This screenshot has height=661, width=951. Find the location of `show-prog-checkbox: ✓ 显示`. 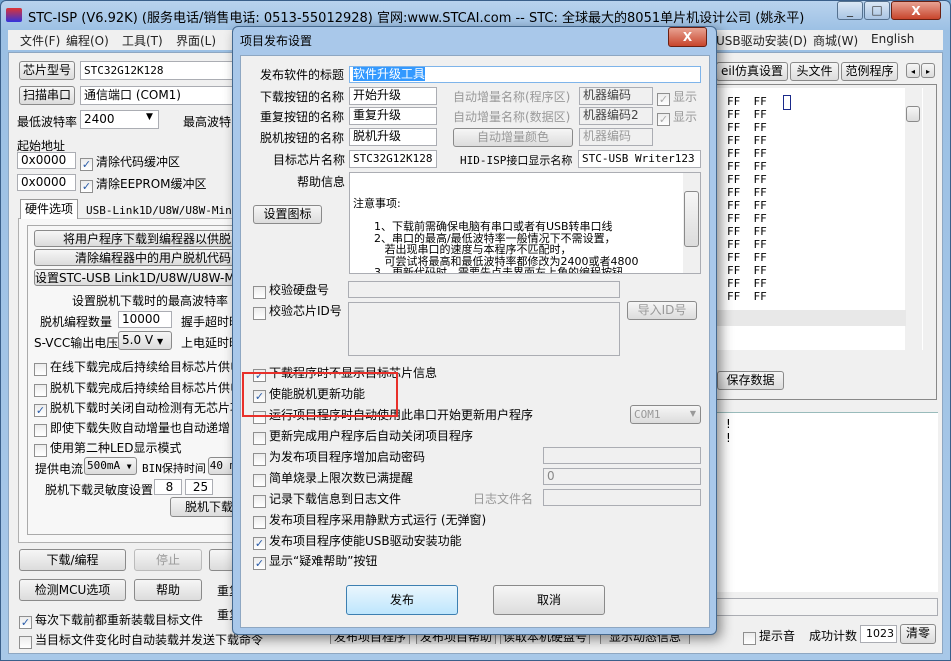

show-prog-checkbox: ✓ 显示 is located at coordinates (677, 97).